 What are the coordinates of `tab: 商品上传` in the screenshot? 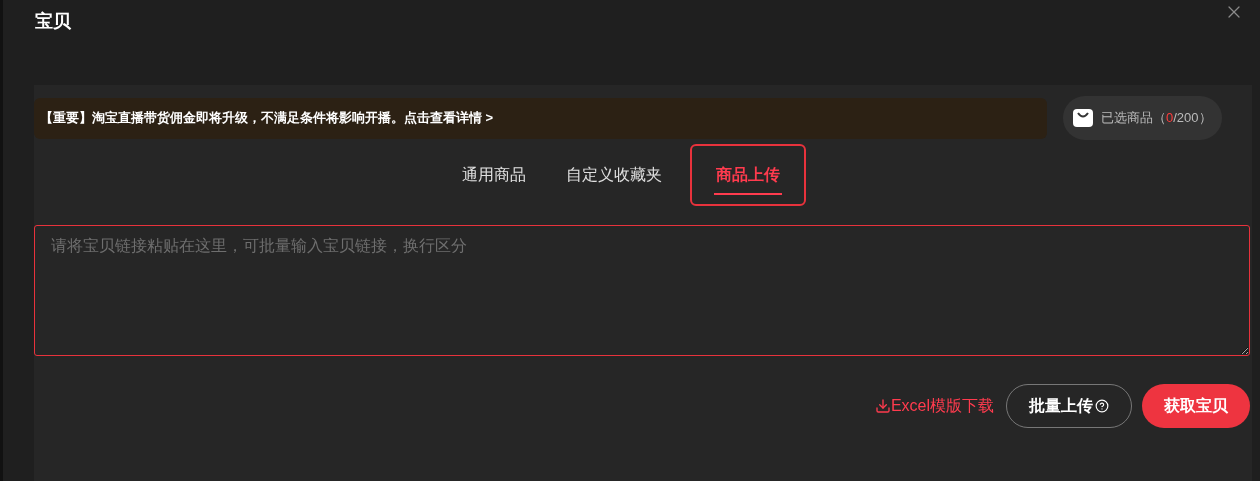 It's located at (748, 175).